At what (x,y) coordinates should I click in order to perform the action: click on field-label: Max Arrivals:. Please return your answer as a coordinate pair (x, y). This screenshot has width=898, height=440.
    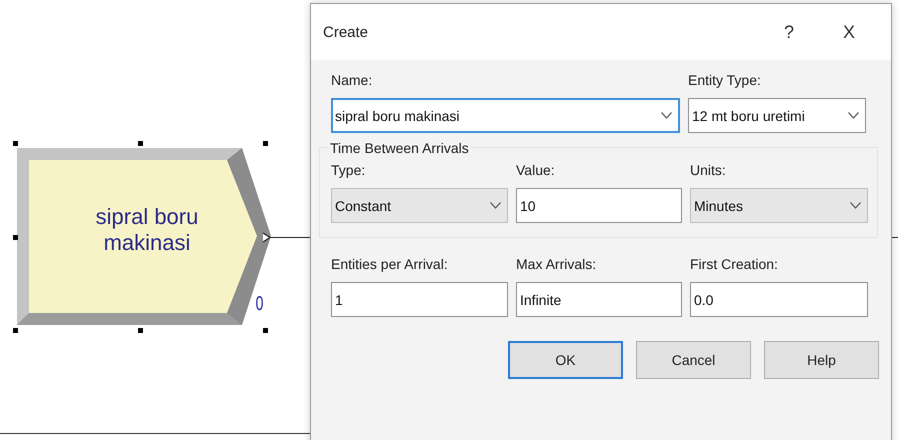
    Looking at the image, I should click on (556, 264).